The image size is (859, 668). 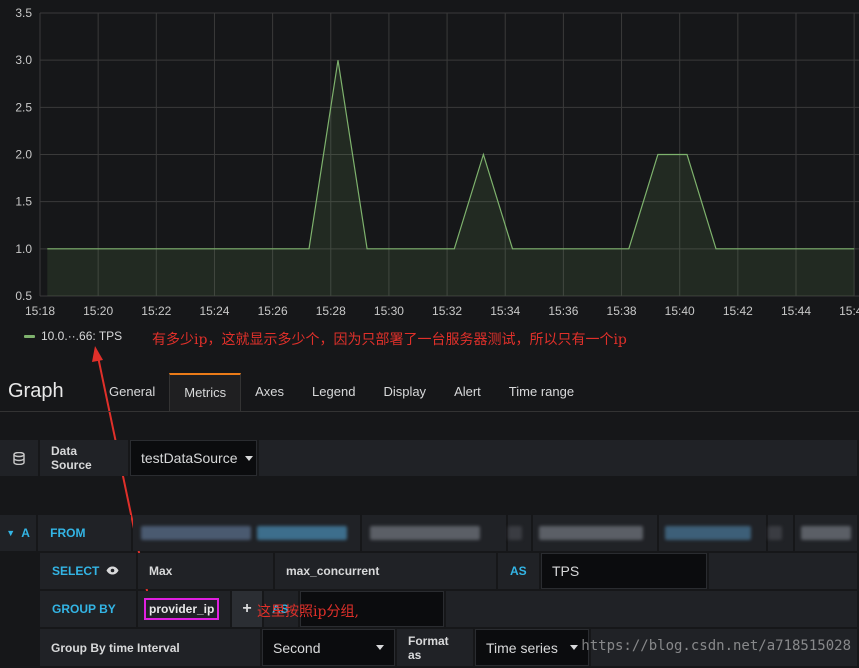 I want to click on select-row: SELECT Max max_concurrent AS TPS, so click(x=429, y=571).